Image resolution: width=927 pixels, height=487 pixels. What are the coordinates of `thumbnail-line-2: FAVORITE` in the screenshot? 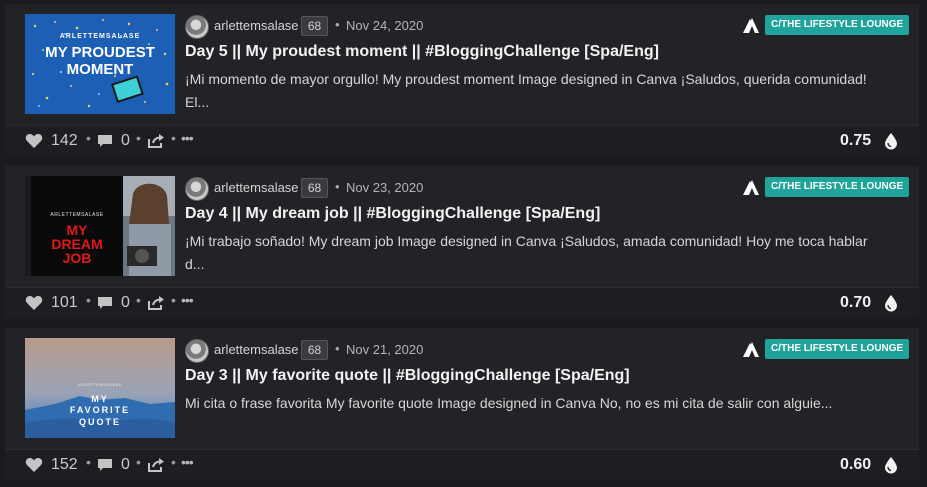 It's located at (100, 410).